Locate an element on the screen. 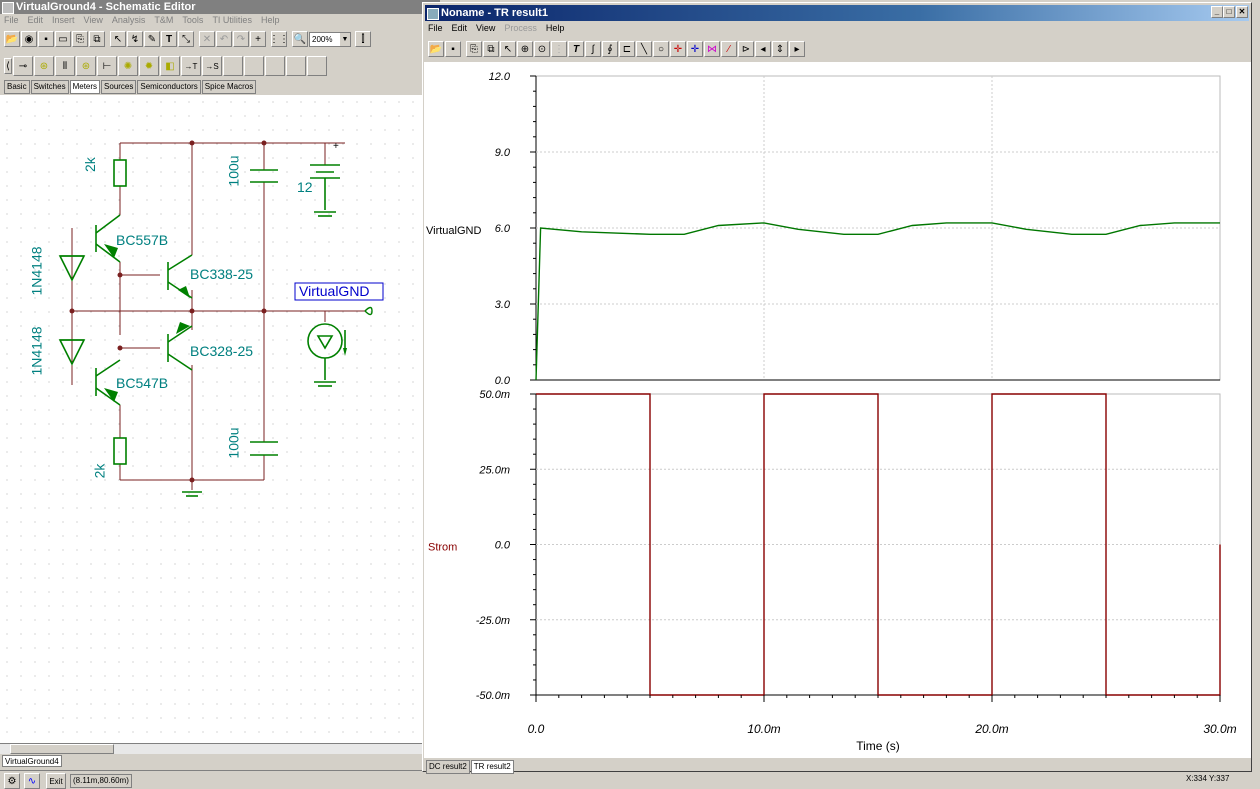 The image size is (1260, 789). grid-icon: ⋮⋮ is located at coordinates (279, 39).